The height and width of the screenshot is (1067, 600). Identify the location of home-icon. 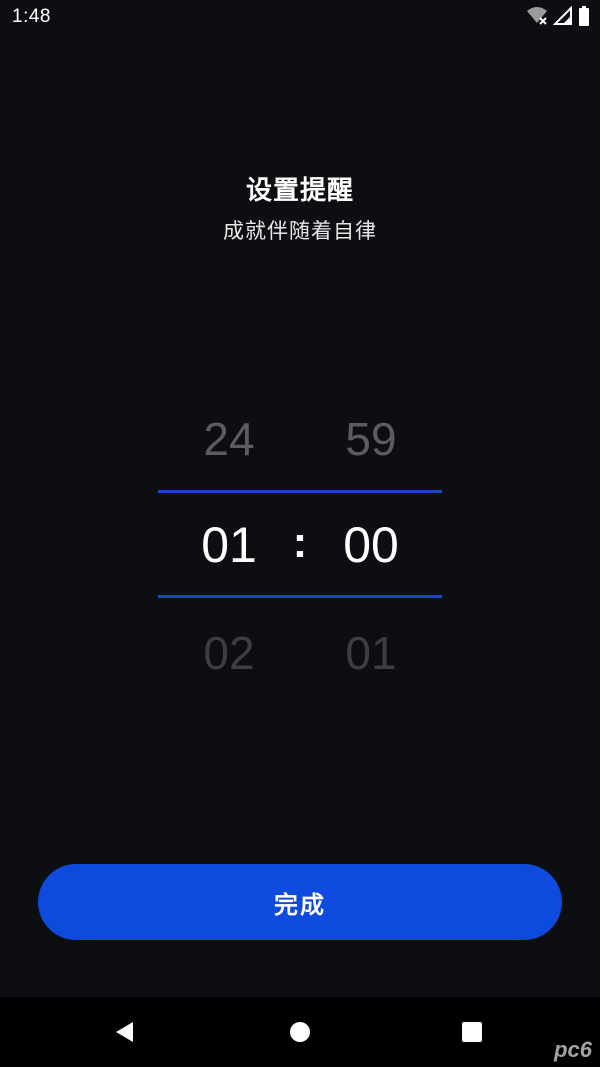
(300, 1032).